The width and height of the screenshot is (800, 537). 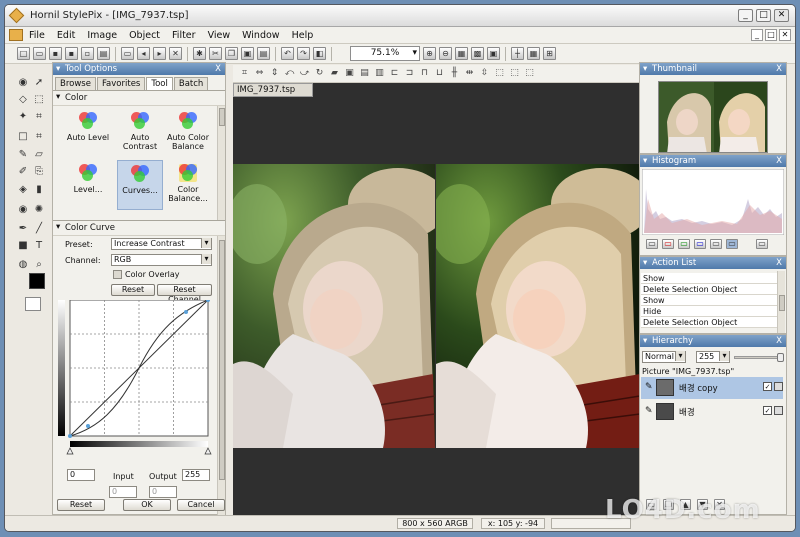 What do you see at coordinates (39, 246) in the screenshot?
I see `text-tool-icon: T` at bounding box center [39, 246].